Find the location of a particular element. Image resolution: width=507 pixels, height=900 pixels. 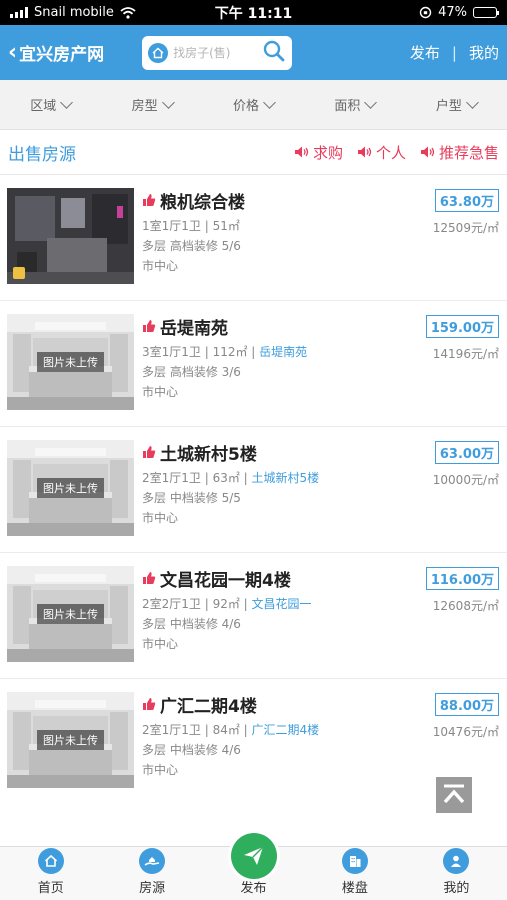

listing-estate-link: 岳堤南苑 is located at coordinates (283, 352).